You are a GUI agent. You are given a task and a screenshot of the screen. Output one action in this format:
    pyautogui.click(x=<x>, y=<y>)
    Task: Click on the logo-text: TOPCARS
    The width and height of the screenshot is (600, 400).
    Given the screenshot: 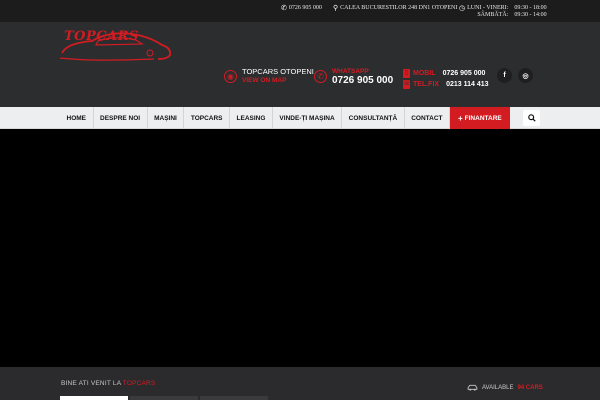 What is the action you would take?
    pyautogui.click(x=101, y=36)
    